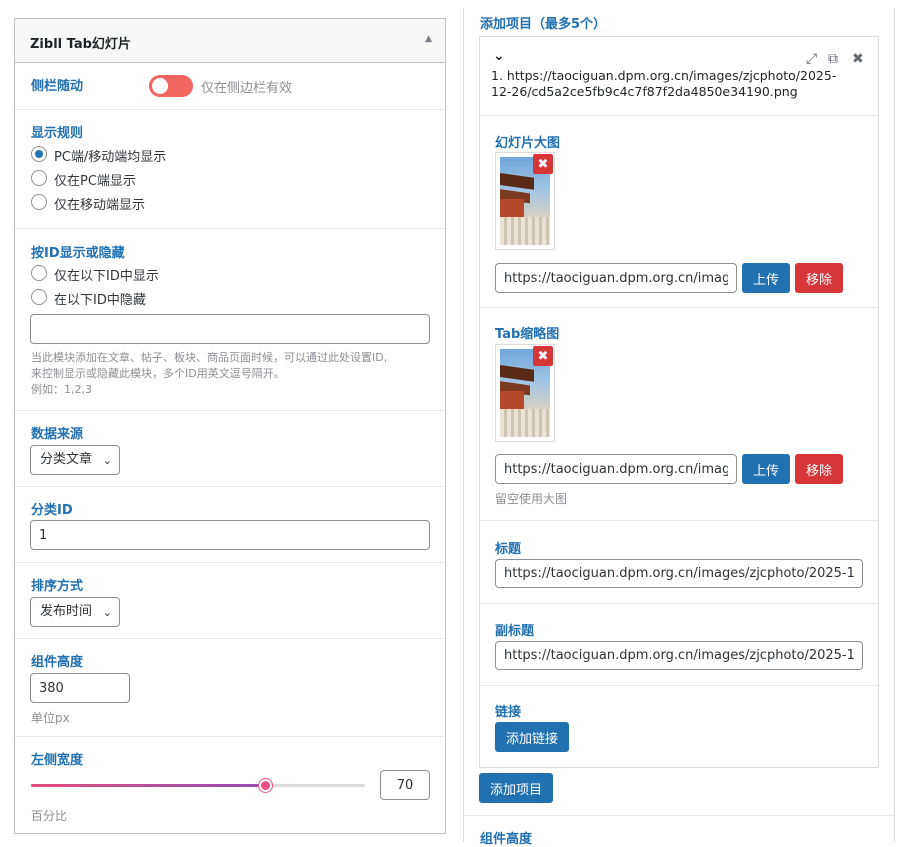 The image size is (911, 847). Describe the element at coordinates (679, 573) in the screenshot. I see `item-title-input` at that location.